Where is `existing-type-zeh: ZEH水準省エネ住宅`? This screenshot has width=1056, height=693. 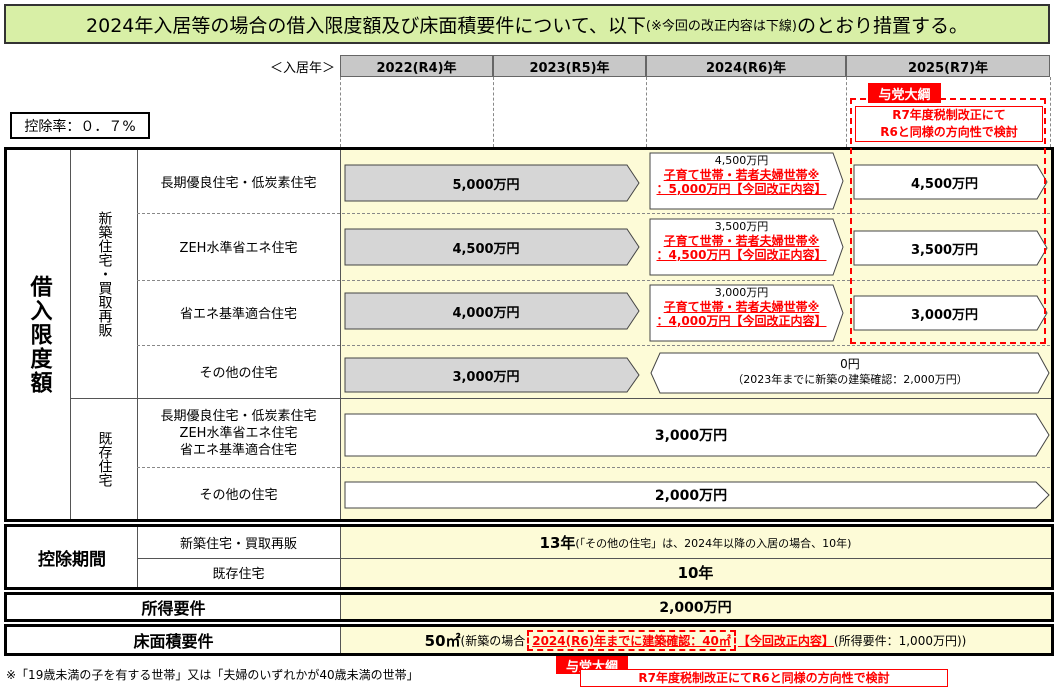
existing-type-zeh: ZEH水準省エネ住宅 is located at coordinates (238, 433).